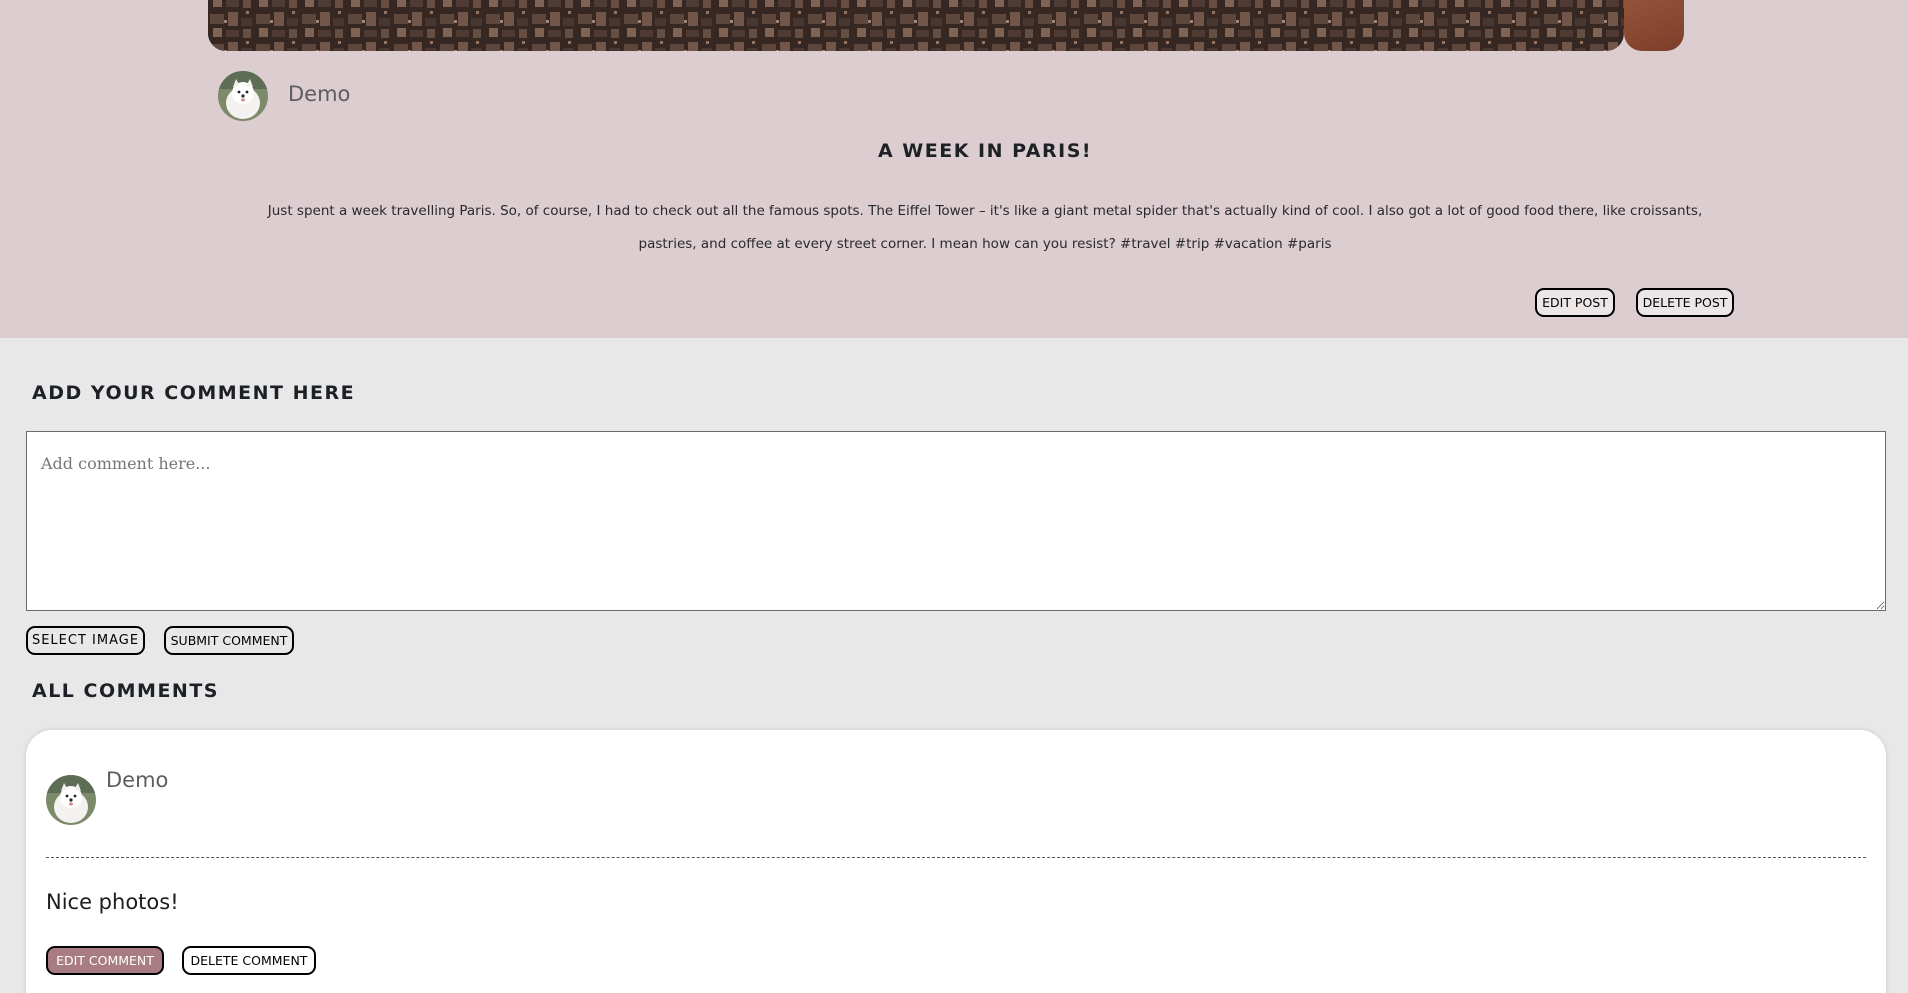 The height and width of the screenshot is (993, 1908). What do you see at coordinates (916, 25) in the screenshot?
I see `post-photo` at bounding box center [916, 25].